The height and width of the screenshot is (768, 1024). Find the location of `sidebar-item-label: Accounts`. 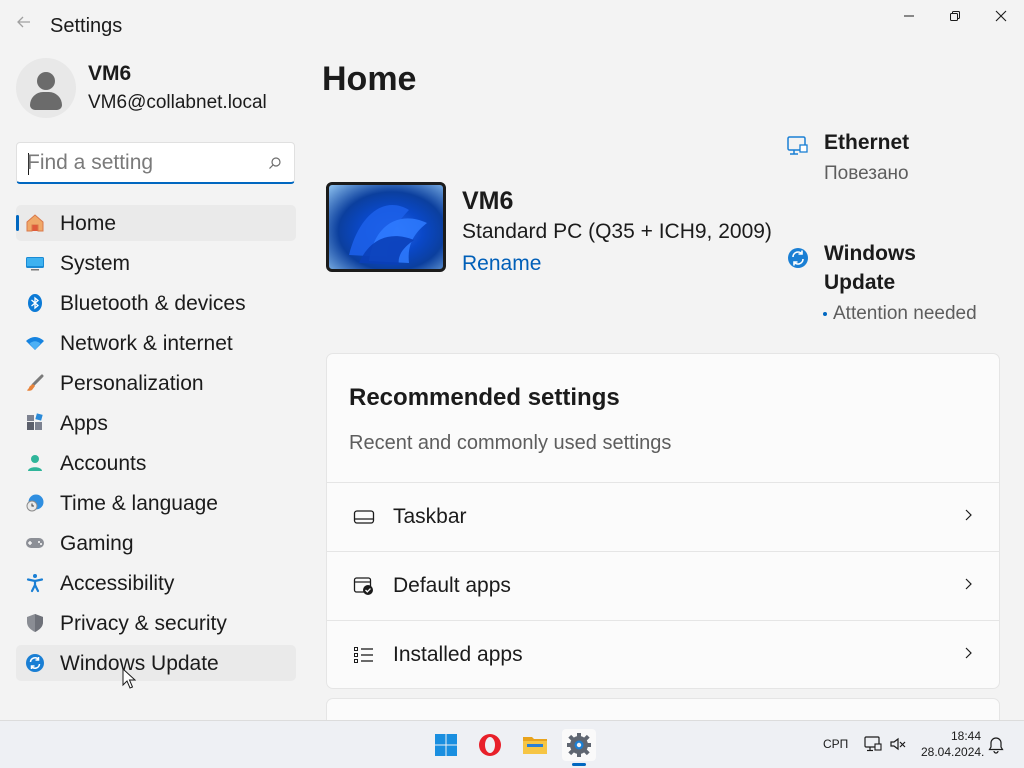

sidebar-item-label: Accounts is located at coordinates (103, 463).